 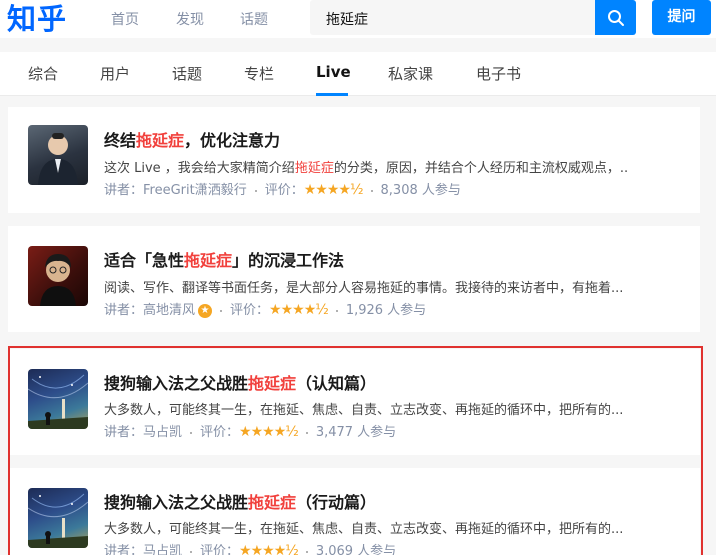 I want to click on verified-badge-icon: ★, so click(x=205, y=310).